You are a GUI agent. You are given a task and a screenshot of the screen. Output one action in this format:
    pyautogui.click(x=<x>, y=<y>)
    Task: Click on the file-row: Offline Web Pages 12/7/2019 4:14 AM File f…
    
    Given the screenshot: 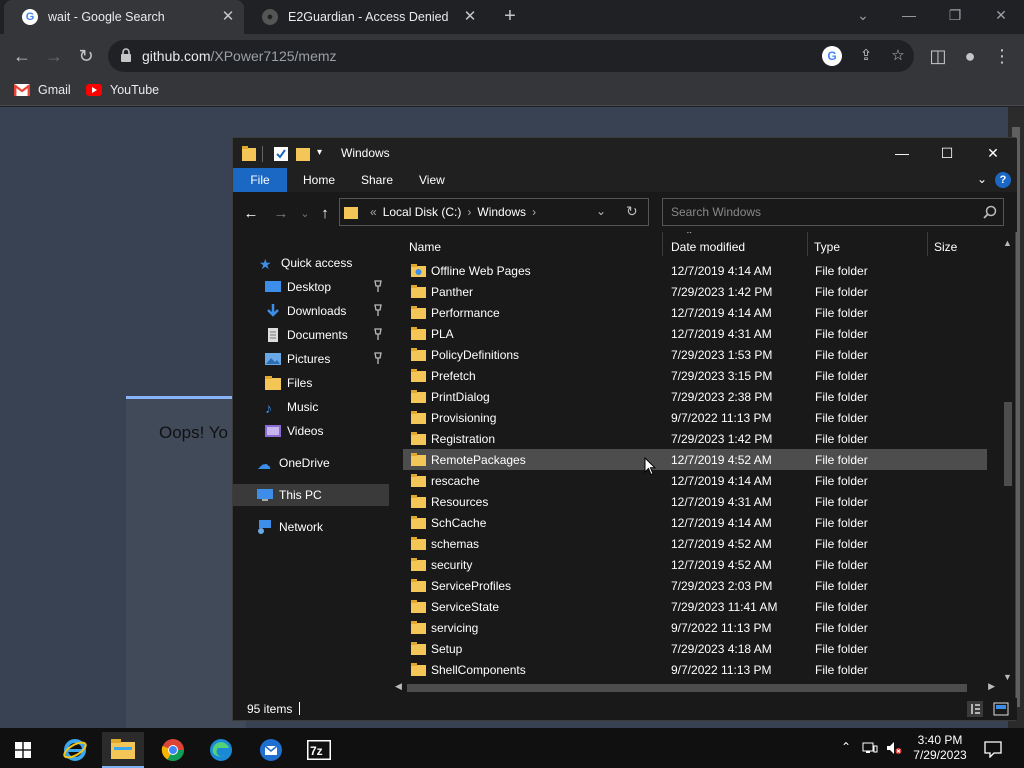 What is the action you would take?
    pyautogui.click(x=695, y=270)
    